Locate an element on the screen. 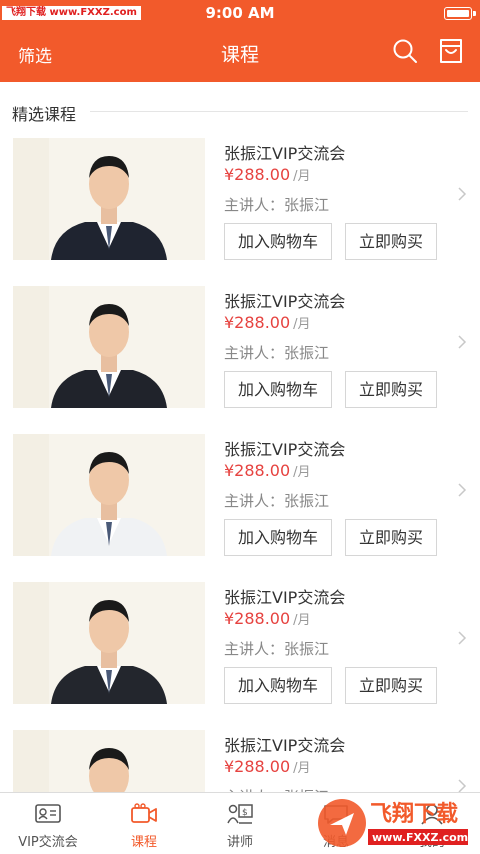 The height and width of the screenshot is (854, 480). tab-label: VIP交流会 is located at coordinates (48, 842).